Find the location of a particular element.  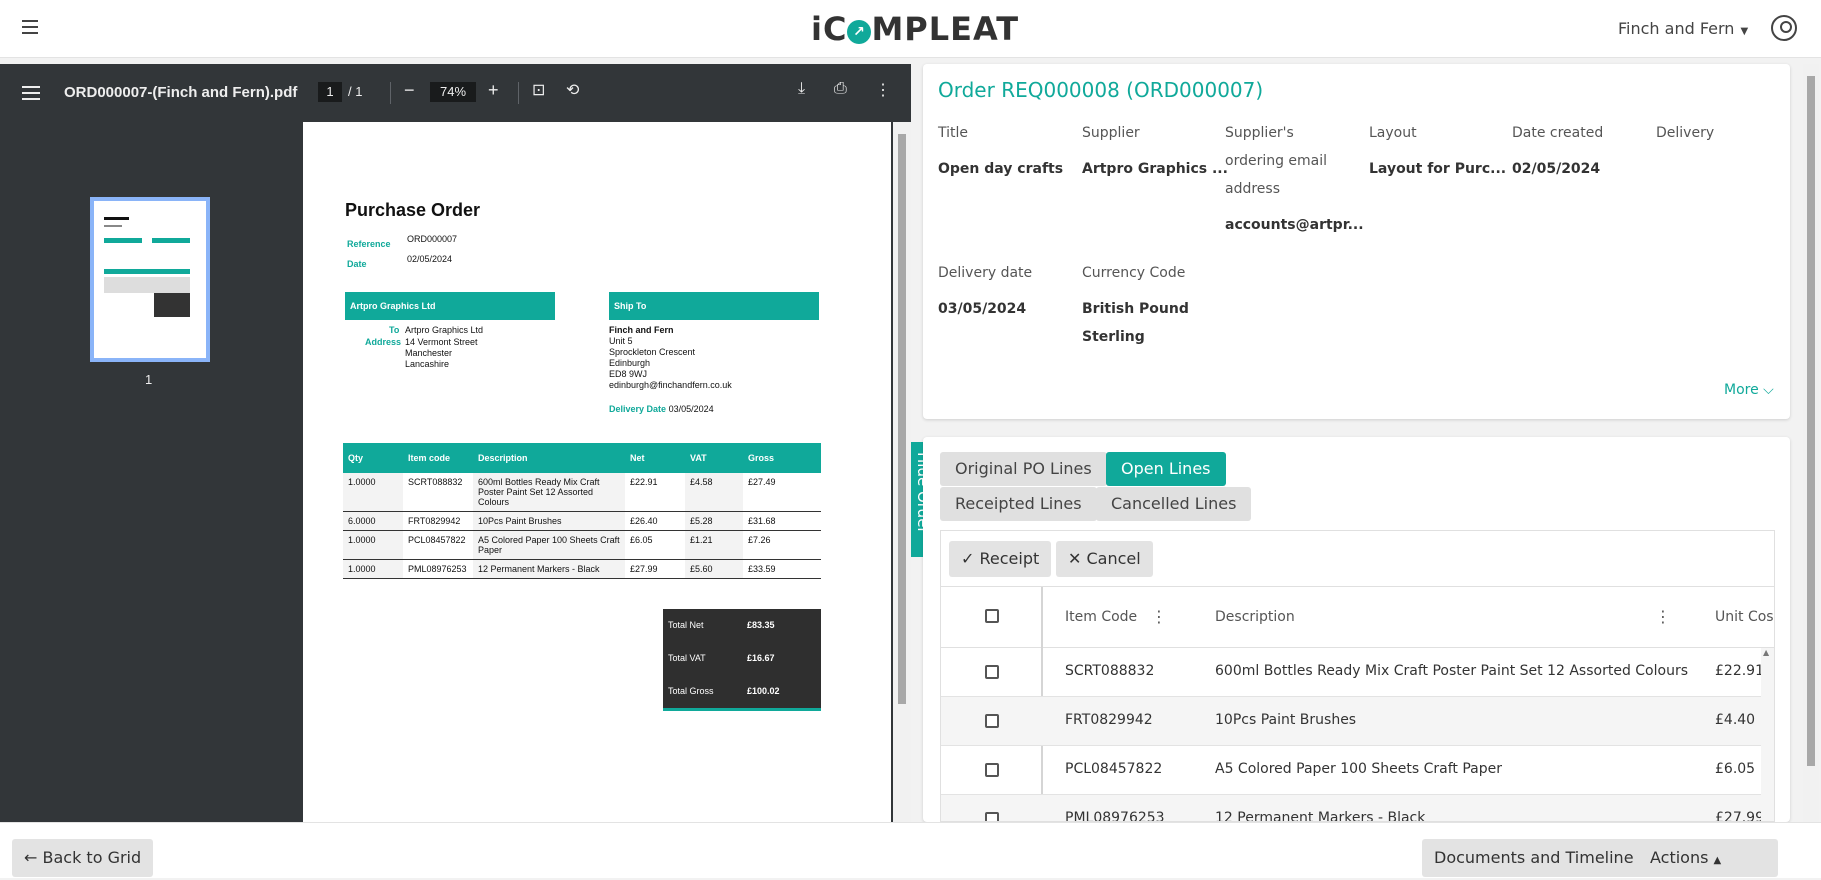

rotate-icon: ⟲ is located at coordinates (572, 90).